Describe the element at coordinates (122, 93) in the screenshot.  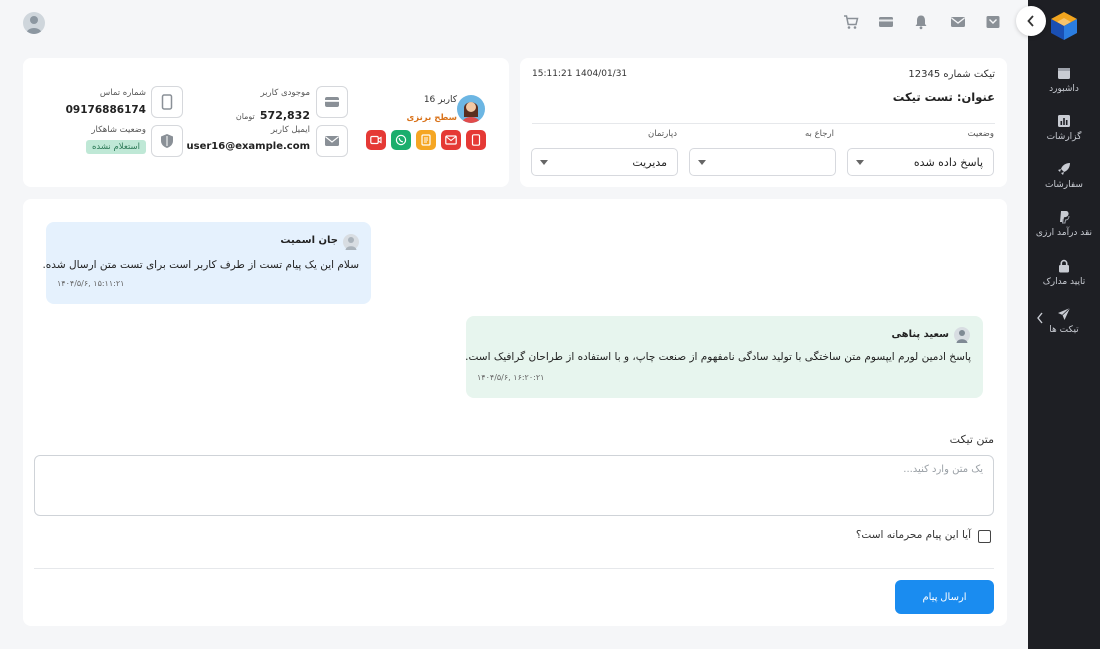
I see `phone-label: شماره تماس` at that location.